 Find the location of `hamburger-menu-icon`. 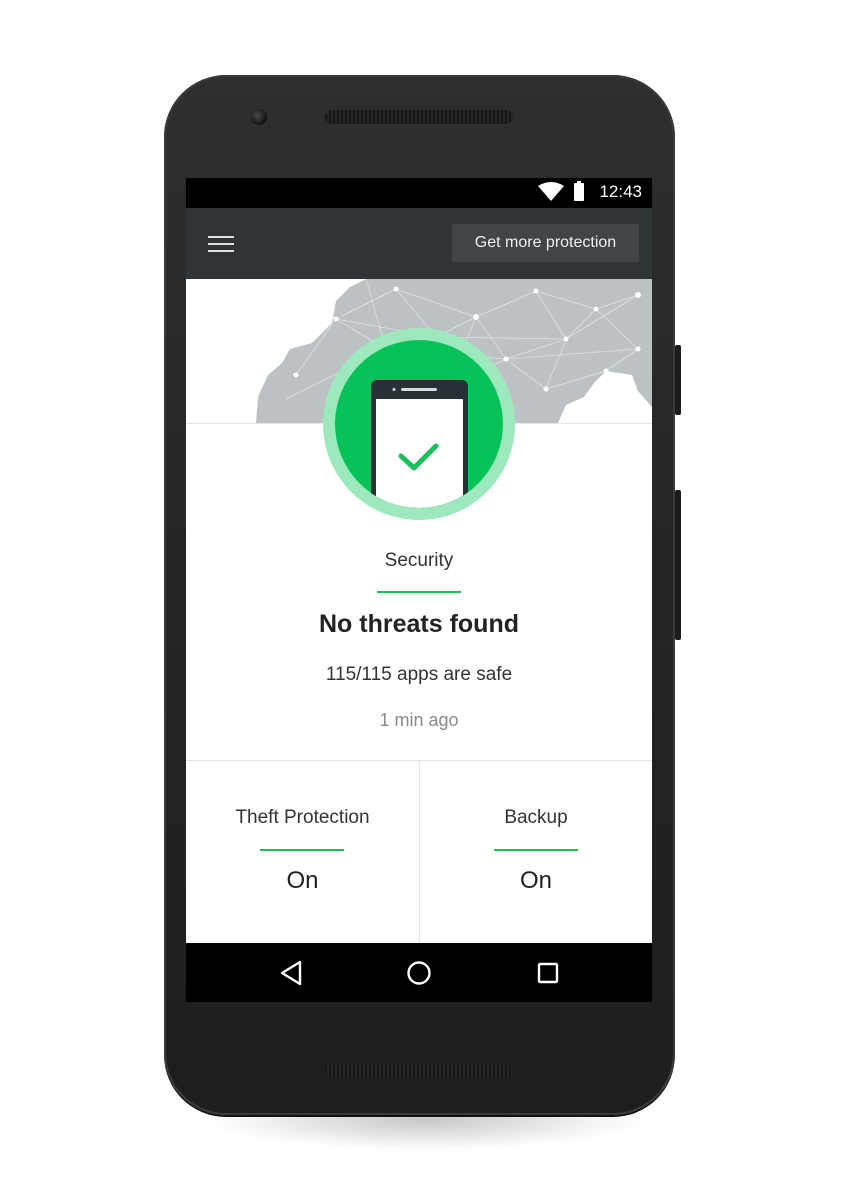

hamburger-menu-icon is located at coordinates (222, 244).